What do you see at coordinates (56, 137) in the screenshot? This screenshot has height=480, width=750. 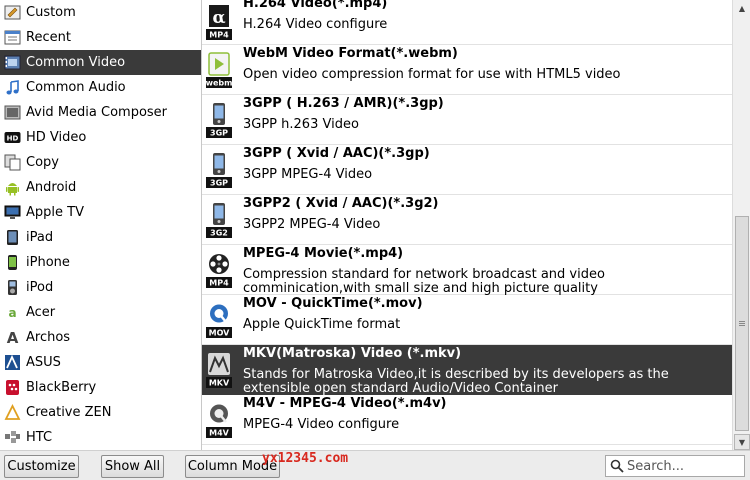 I see `sidebar-item-label: HD Video` at bounding box center [56, 137].